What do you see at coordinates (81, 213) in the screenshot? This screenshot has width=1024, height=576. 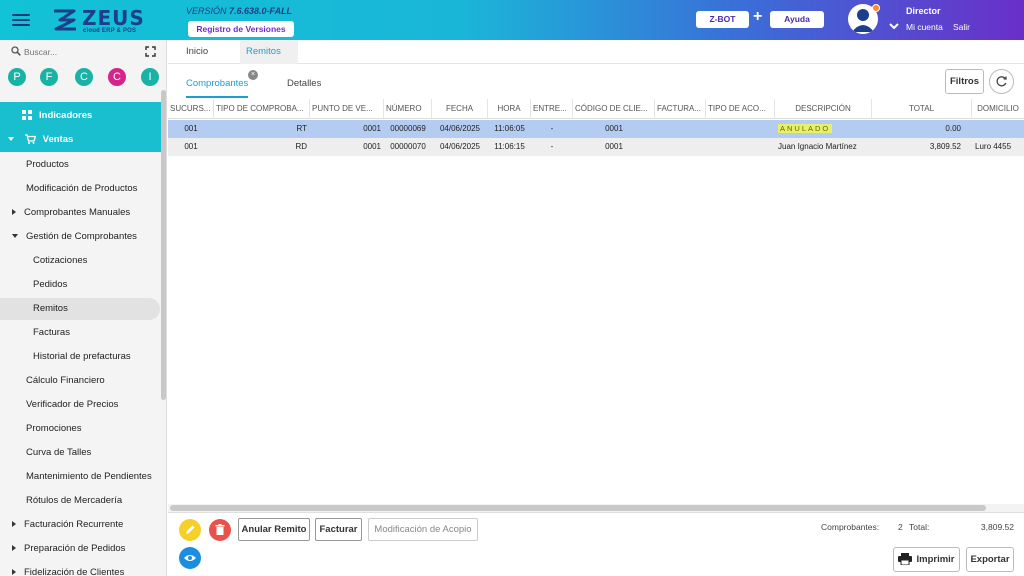 I see `sidebar-item-comprobantes-manuales: Comprobantes Manuales` at bounding box center [81, 213].